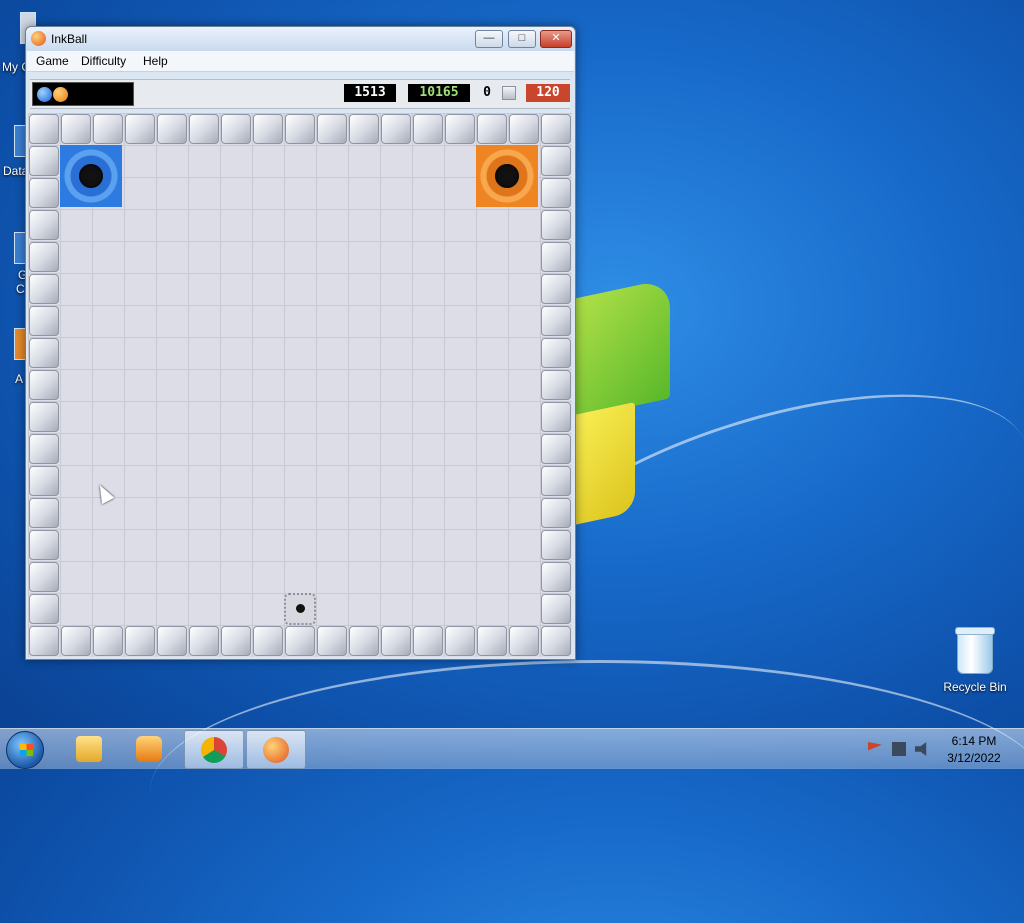  What do you see at coordinates (899, 749) in the screenshot?
I see `network-icon` at bounding box center [899, 749].